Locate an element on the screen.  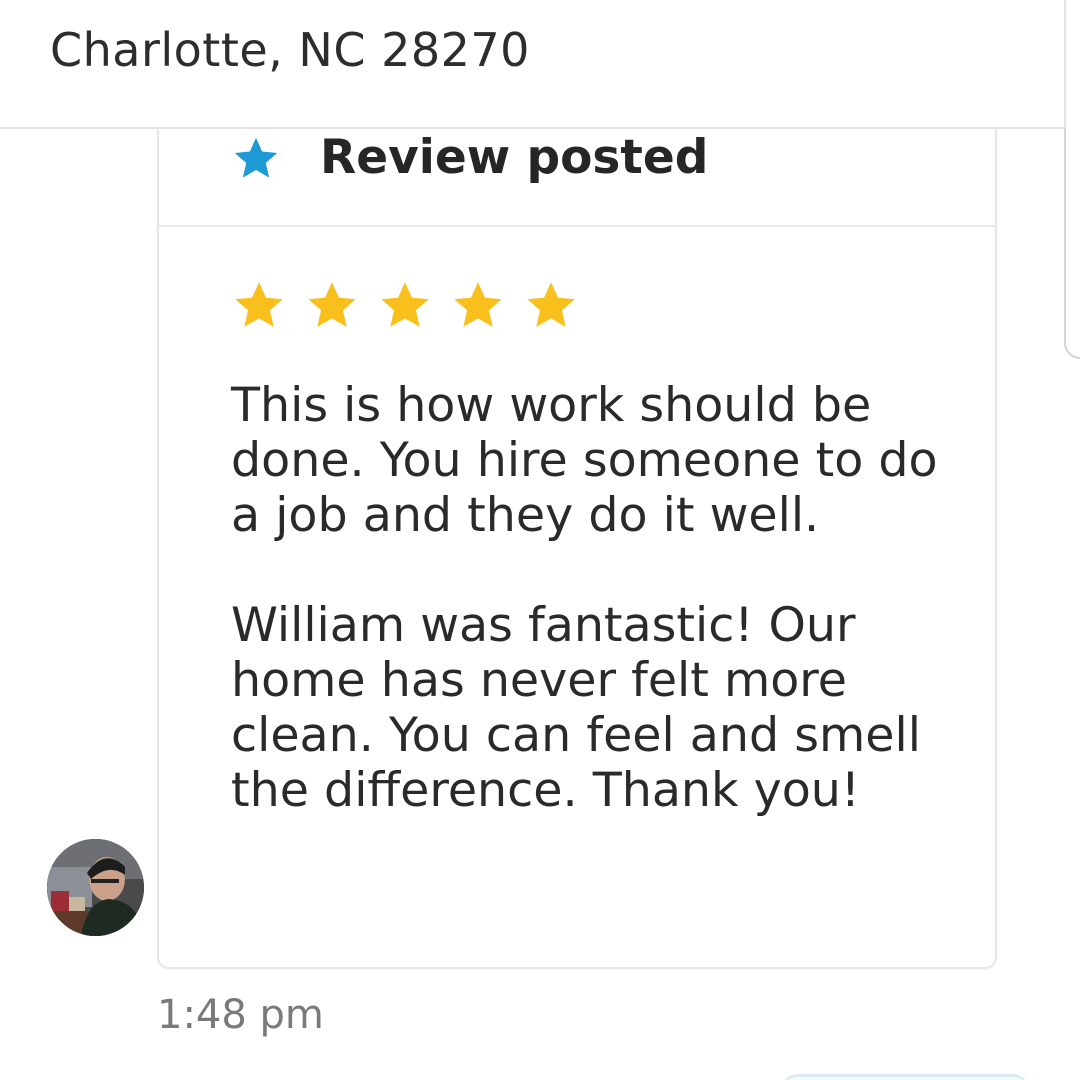
next-message-bubble is located at coordinates (905, 1077).